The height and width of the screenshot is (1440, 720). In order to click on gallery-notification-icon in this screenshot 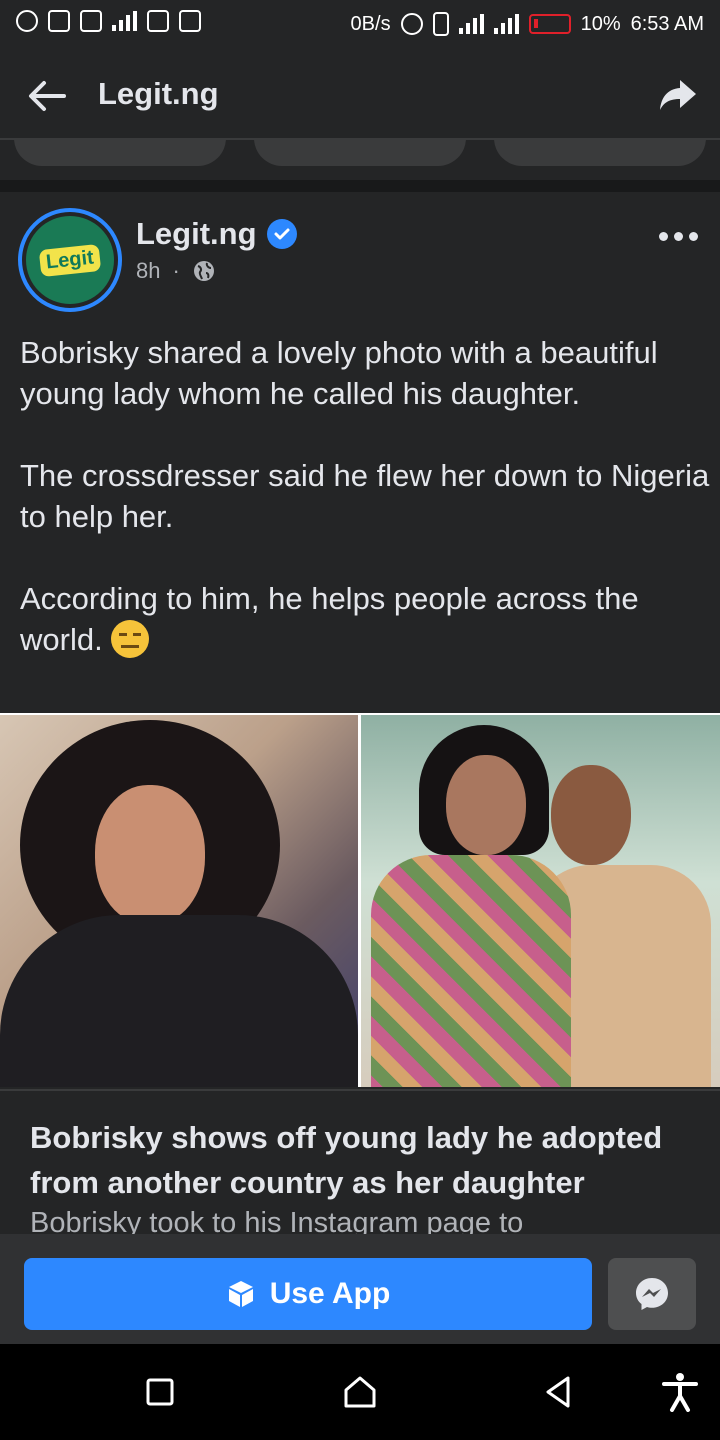, I will do `click(91, 21)`.